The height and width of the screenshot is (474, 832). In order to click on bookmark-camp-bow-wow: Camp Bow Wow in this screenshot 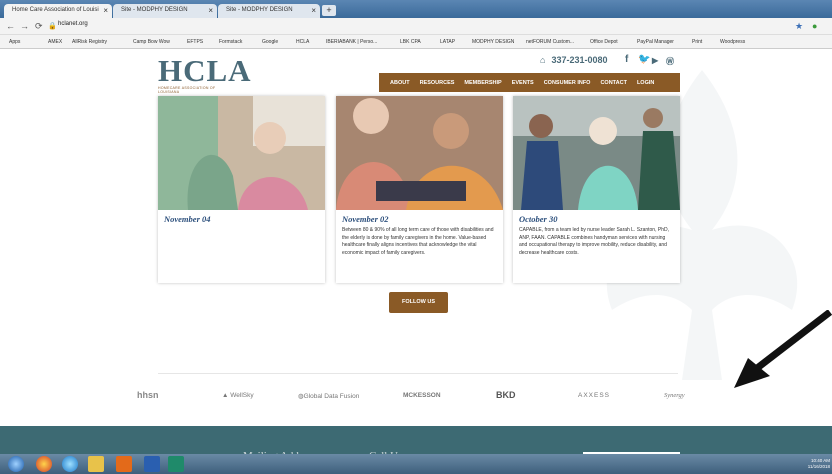, I will do `click(151, 42)`.